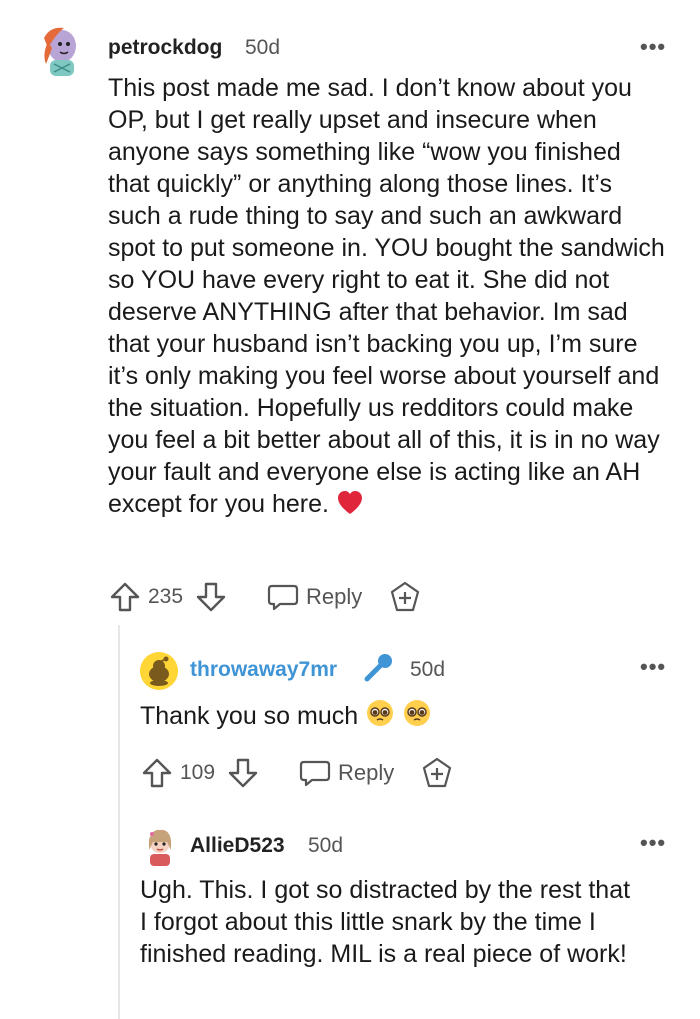 The image size is (700, 1019). I want to click on vote-count: 109, so click(198, 772).